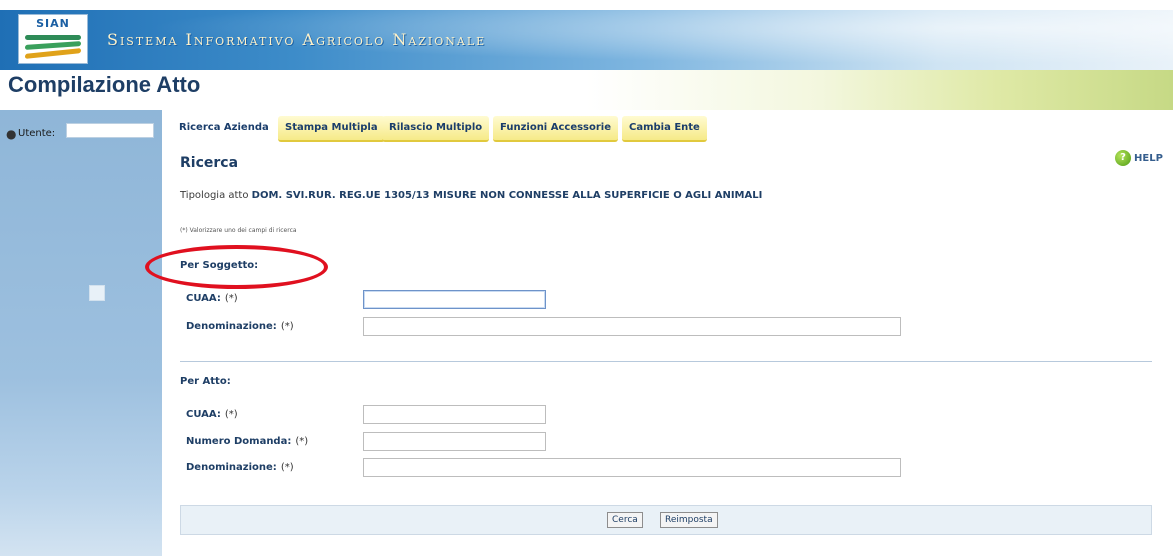  Describe the element at coordinates (209, 163) in the screenshot. I see `section-title: Ricerca` at that location.